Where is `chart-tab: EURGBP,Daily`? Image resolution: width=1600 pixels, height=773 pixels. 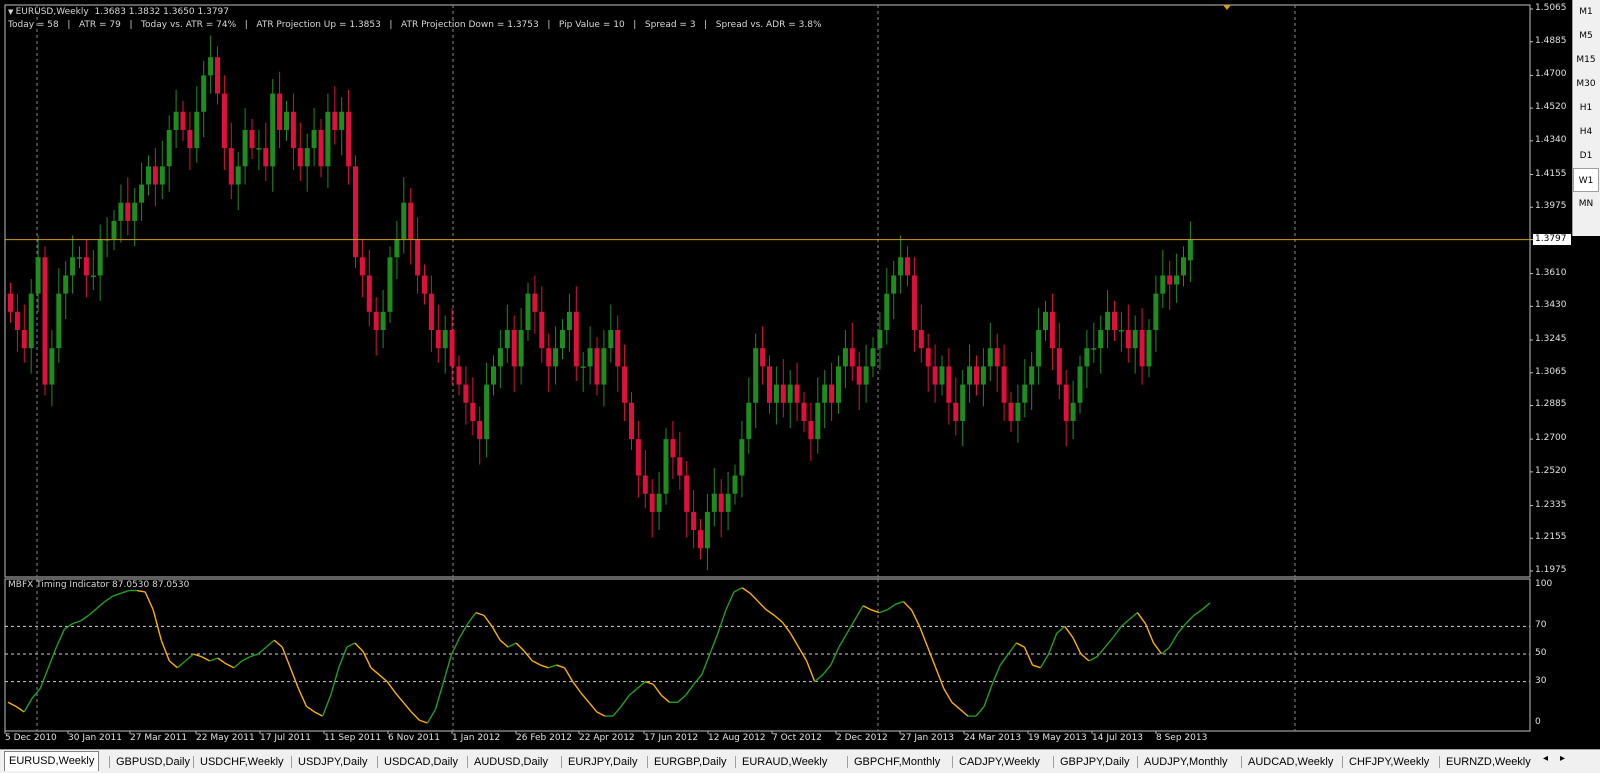
chart-tab: EURGBP,Daily is located at coordinates (690, 762).